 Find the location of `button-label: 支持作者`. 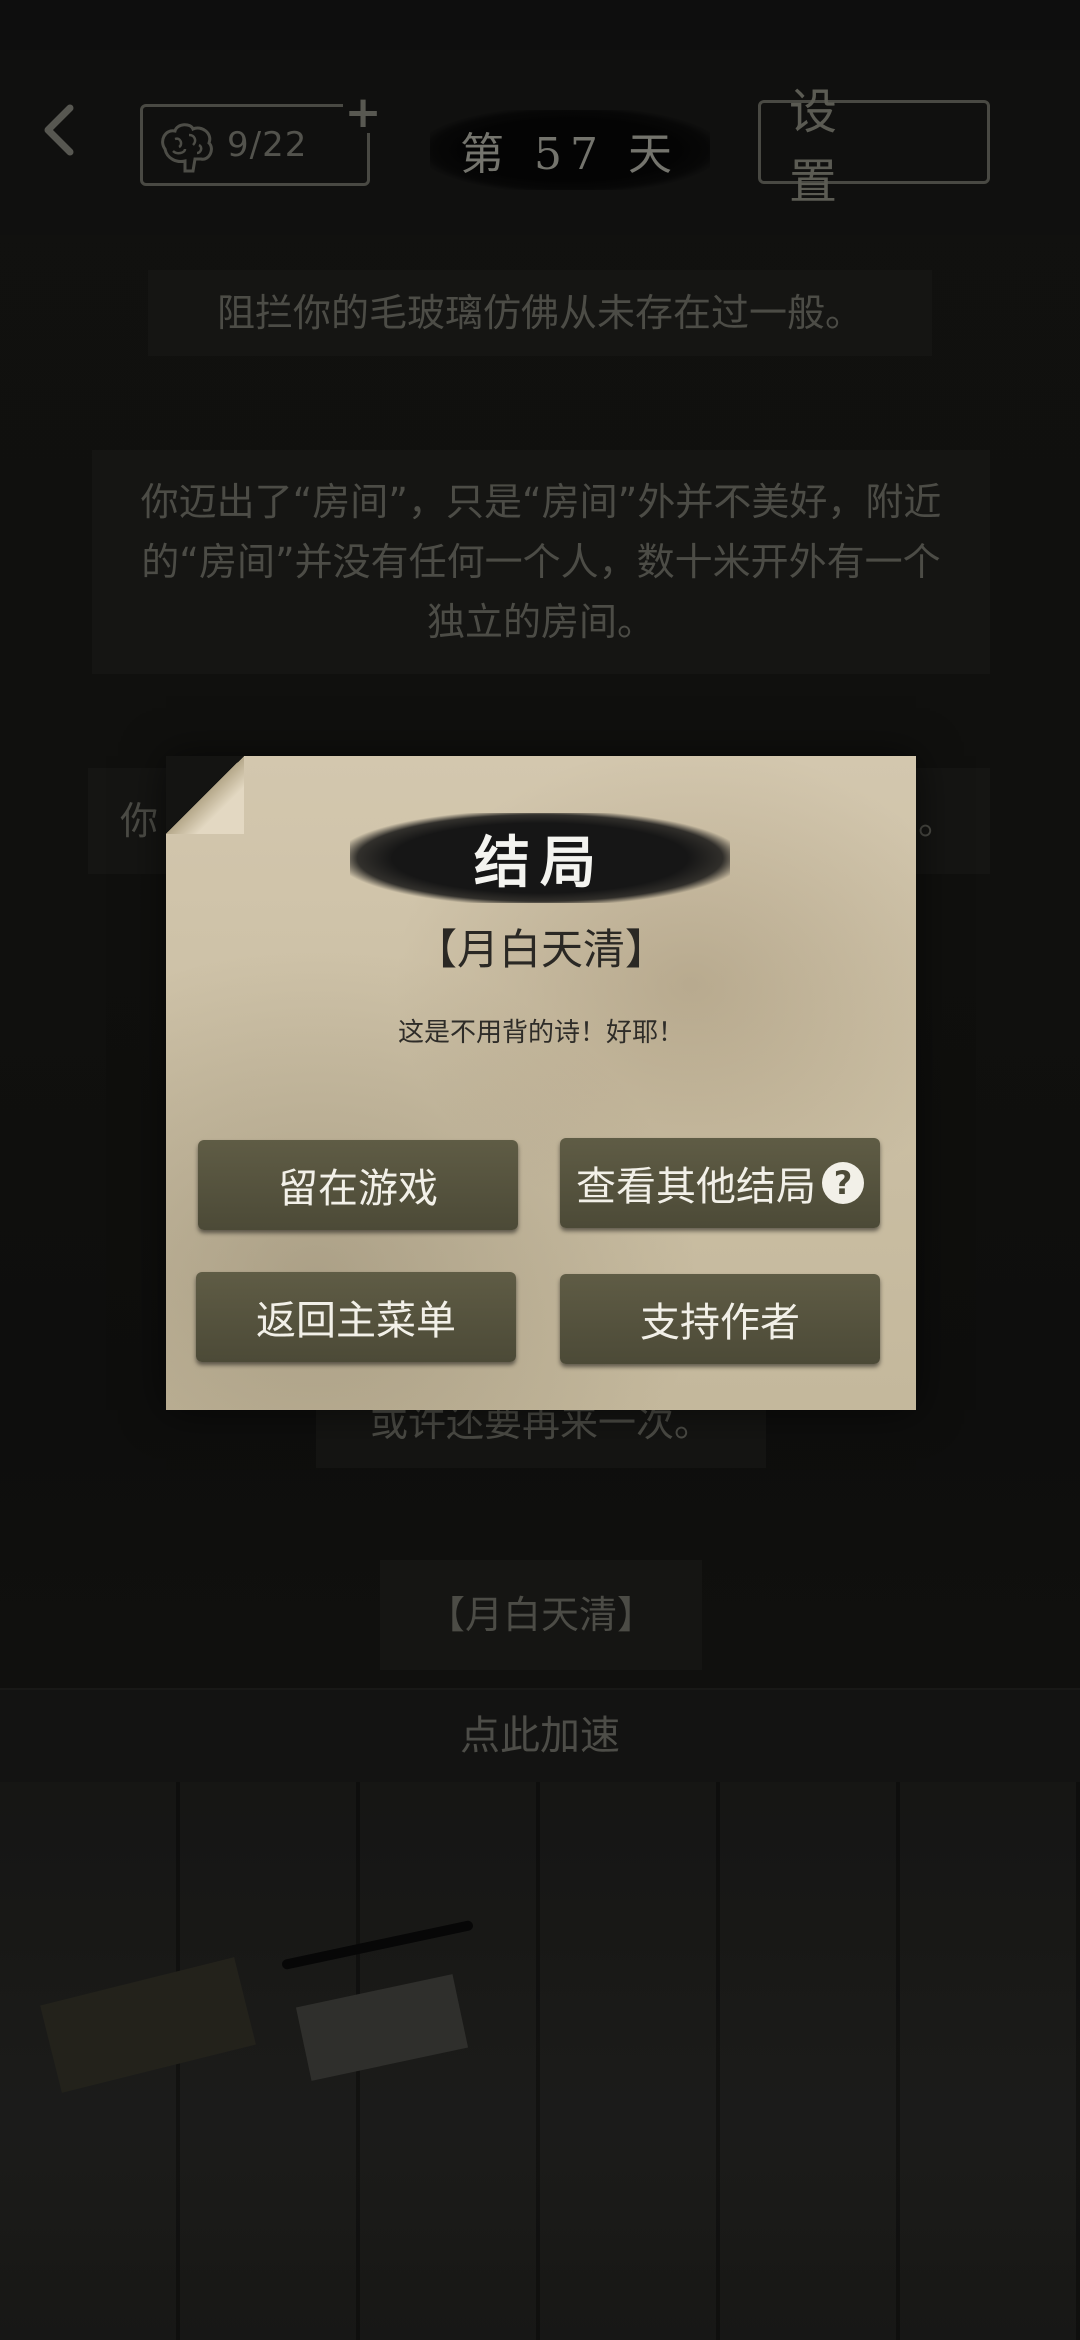

button-label: 支持作者 is located at coordinates (720, 1323).